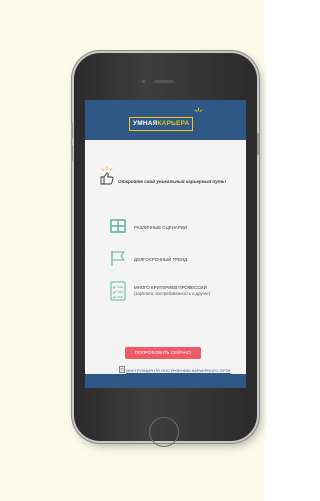 The width and height of the screenshot is (320, 501). What do you see at coordinates (107, 175) in the screenshot?
I see `thumbs-up-icon` at bounding box center [107, 175].